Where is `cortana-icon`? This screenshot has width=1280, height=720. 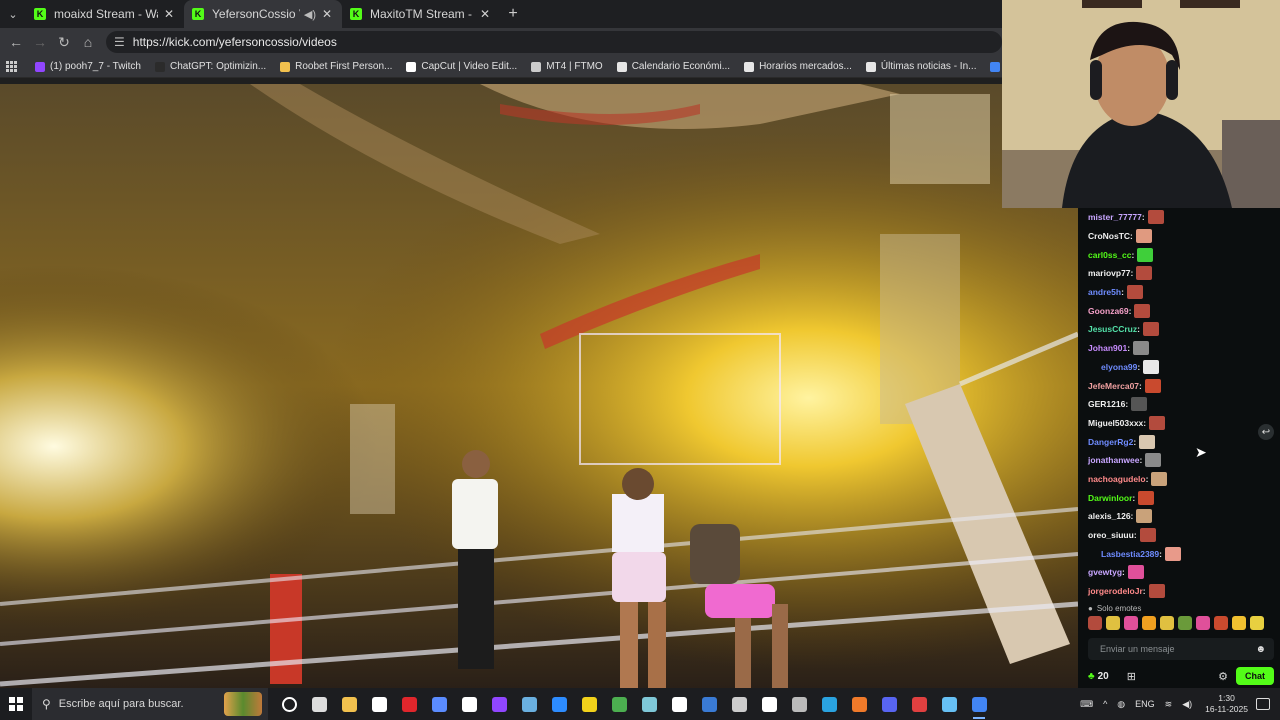 cortana-icon is located at coordinates (289, 704).